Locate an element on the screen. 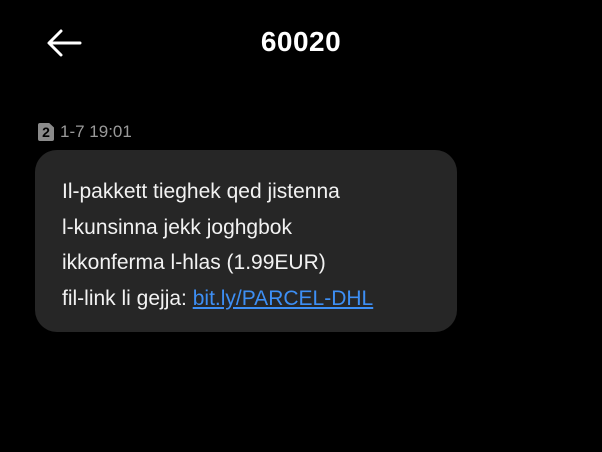 Image resolution: width=602 pixels, height=452 pixels. message-text: fil-link li gejja: is located at coordinates (127, 298).